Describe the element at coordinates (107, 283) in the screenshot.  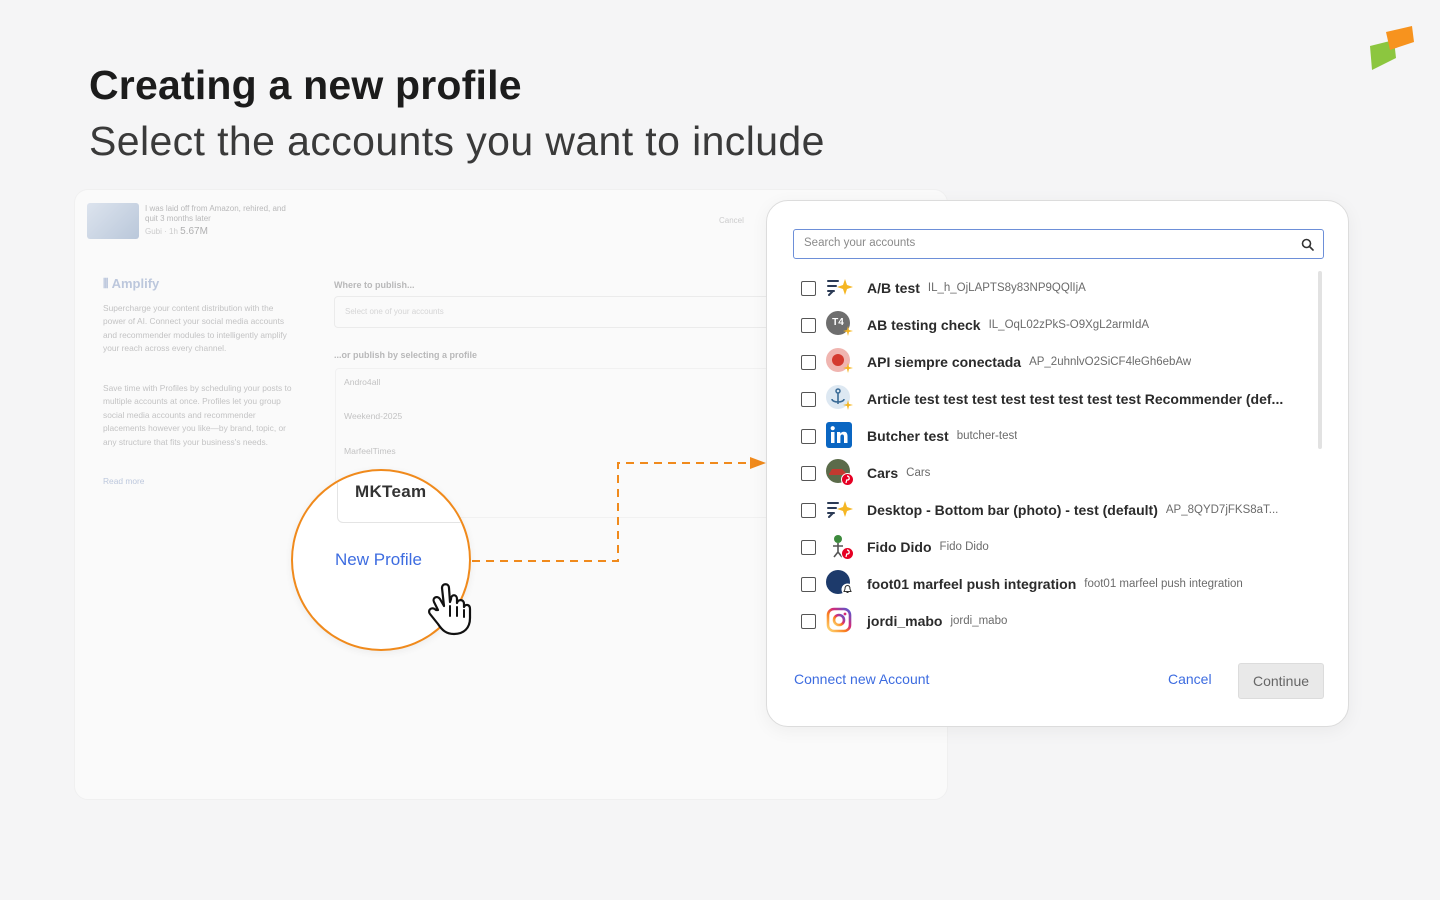
I see `amplify-logo-icon: ⫴` at that location.